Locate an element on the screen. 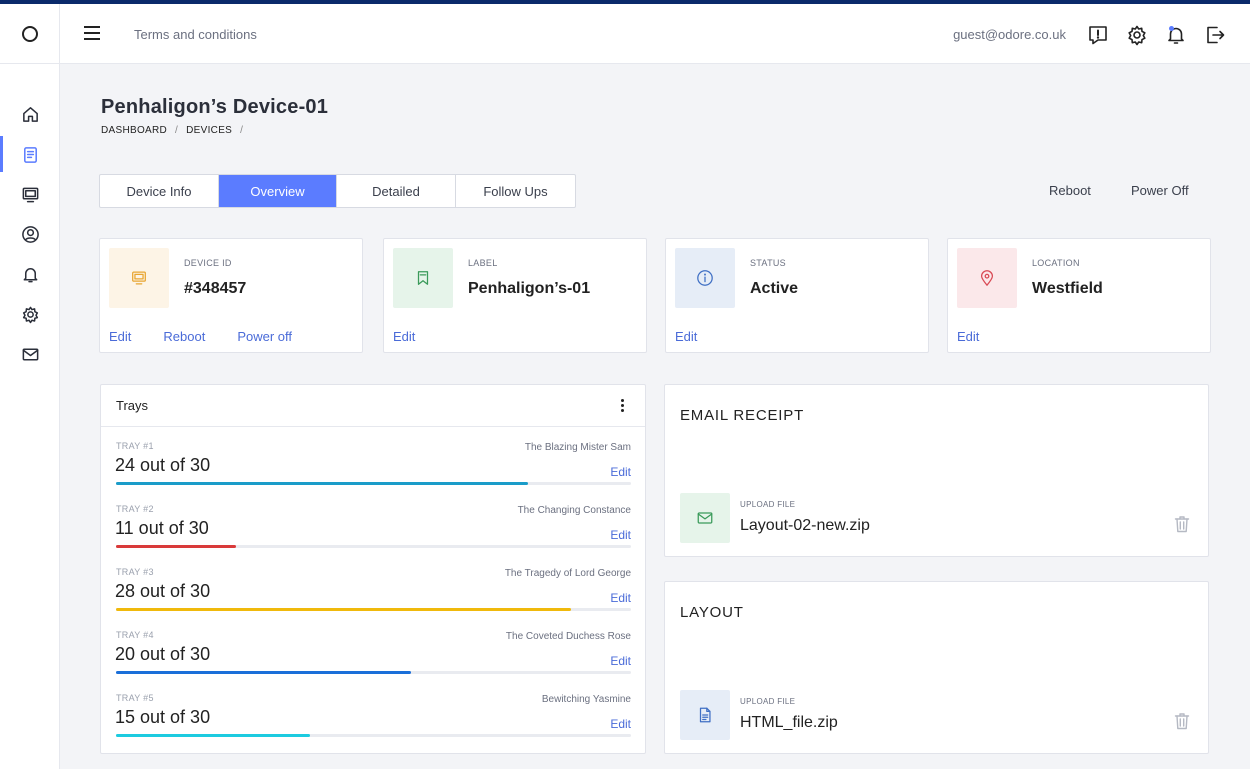 The height and width of the screenshot is (769, 1250). file-name: HTML_file.zip is located at coordinates (789, 723).